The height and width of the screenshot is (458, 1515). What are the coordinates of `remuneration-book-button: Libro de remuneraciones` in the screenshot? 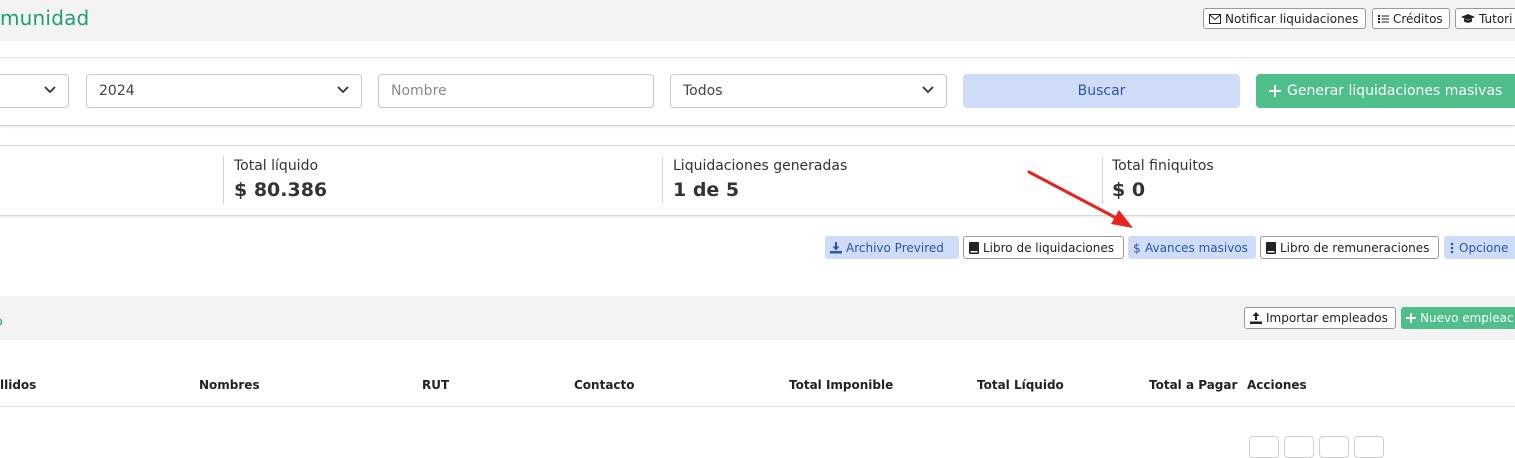 It's located at (1349, 247).